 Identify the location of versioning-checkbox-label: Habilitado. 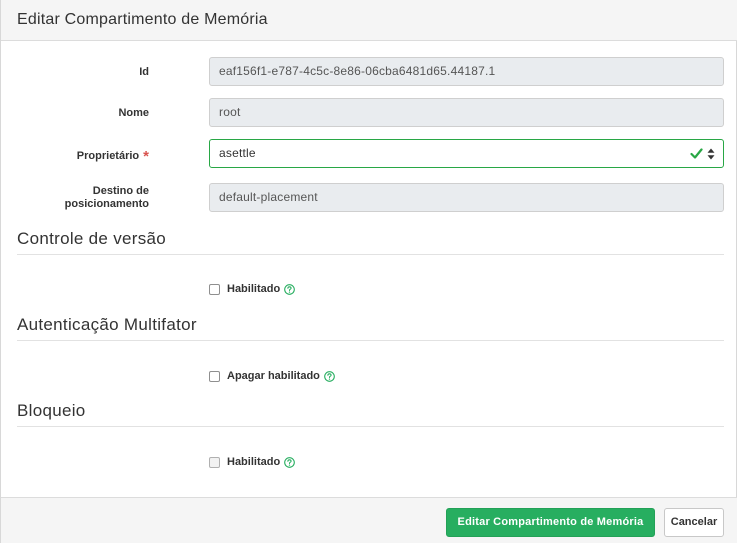
(253, 289).